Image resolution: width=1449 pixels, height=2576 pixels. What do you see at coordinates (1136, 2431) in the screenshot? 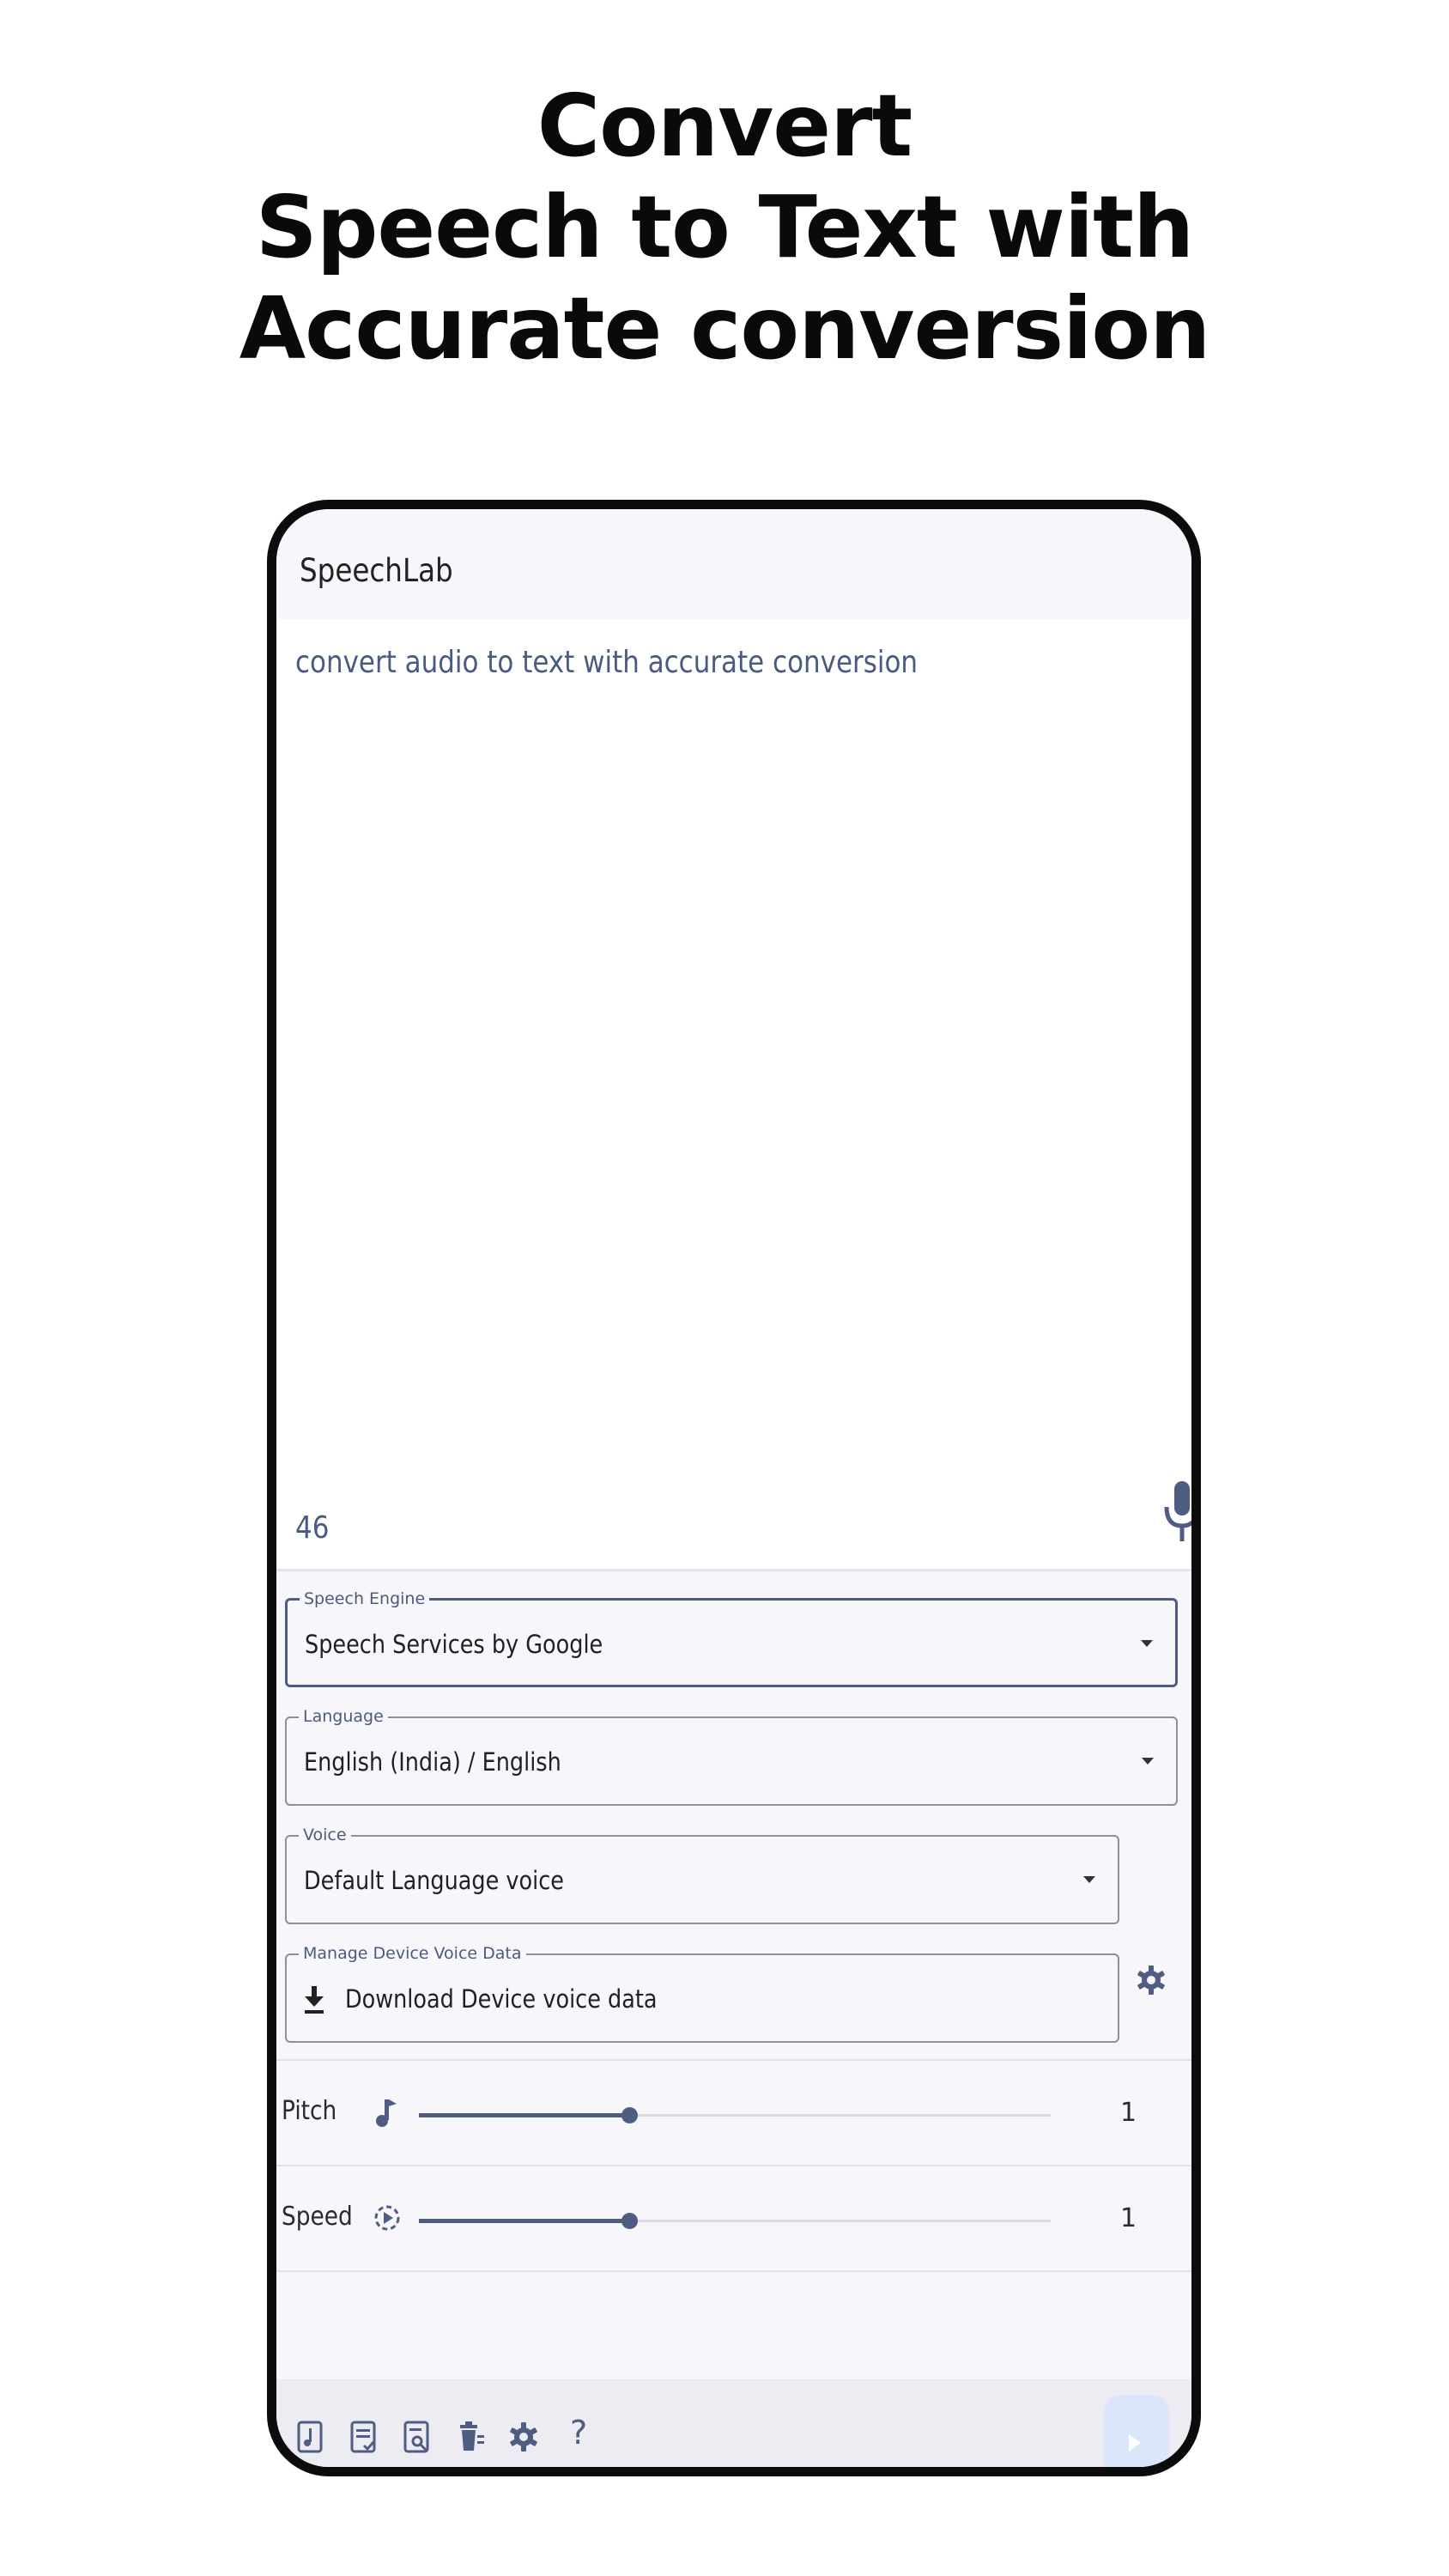
I see `play-button` at bounding box center [1136, 2431].